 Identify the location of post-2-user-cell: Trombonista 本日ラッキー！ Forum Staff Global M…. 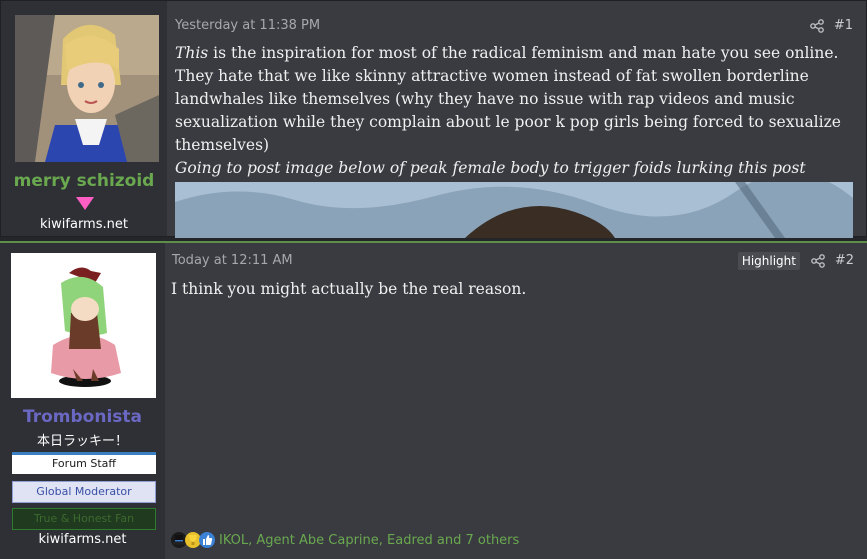
(82, 401).